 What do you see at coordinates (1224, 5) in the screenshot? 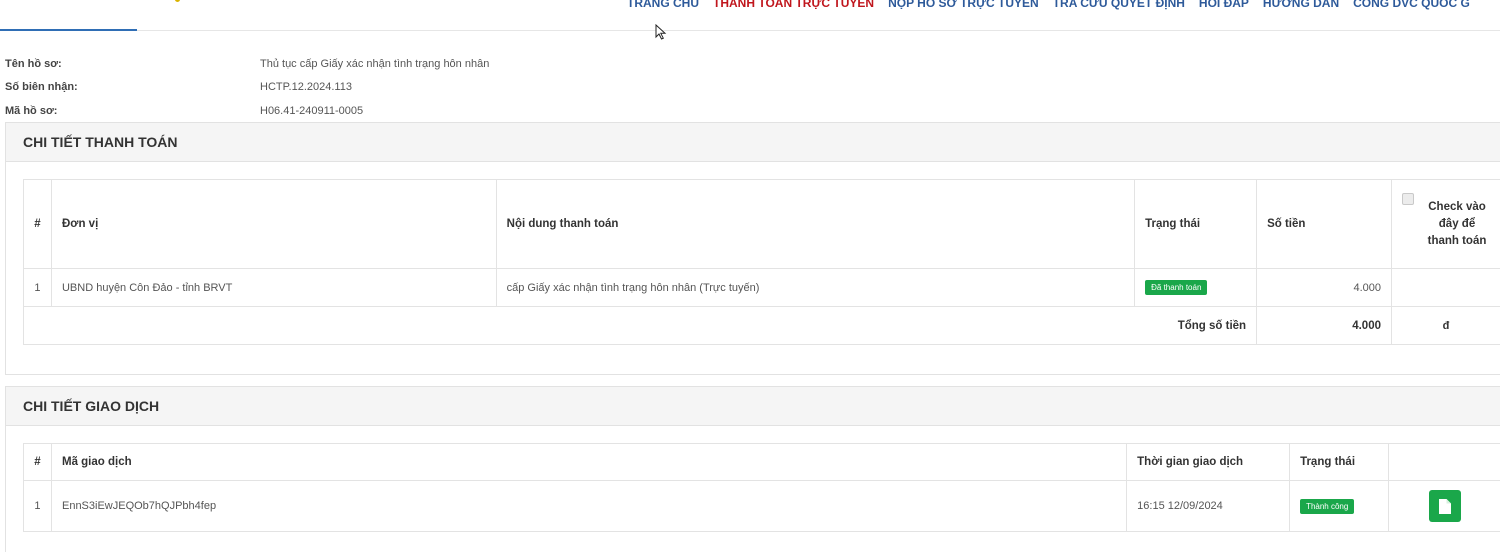
I see `nav-item-hoi-dap: HỎI ĐÁP` at bounding box center [1224, 5].